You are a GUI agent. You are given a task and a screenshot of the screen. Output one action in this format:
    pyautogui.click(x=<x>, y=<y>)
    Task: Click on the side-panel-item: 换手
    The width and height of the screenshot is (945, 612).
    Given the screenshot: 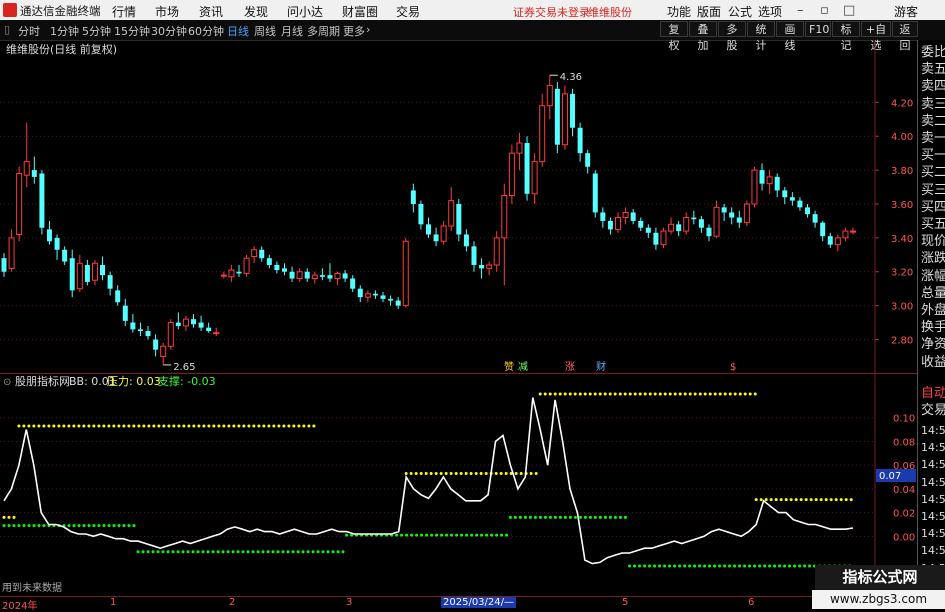 What is the action you would take?
    pyautogui.click(x=933, y=327)
    